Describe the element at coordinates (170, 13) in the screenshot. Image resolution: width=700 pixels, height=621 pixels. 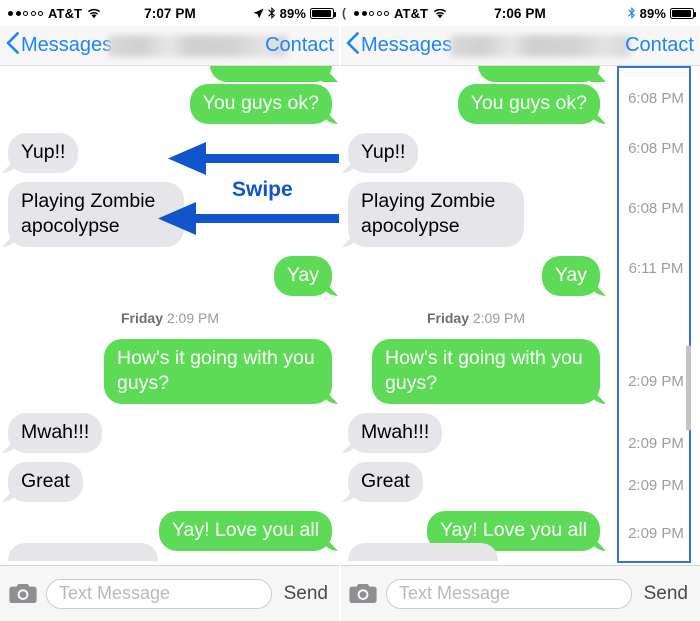
I see `status-bar-left: AT&T 7:07 PM 89%` at that location.